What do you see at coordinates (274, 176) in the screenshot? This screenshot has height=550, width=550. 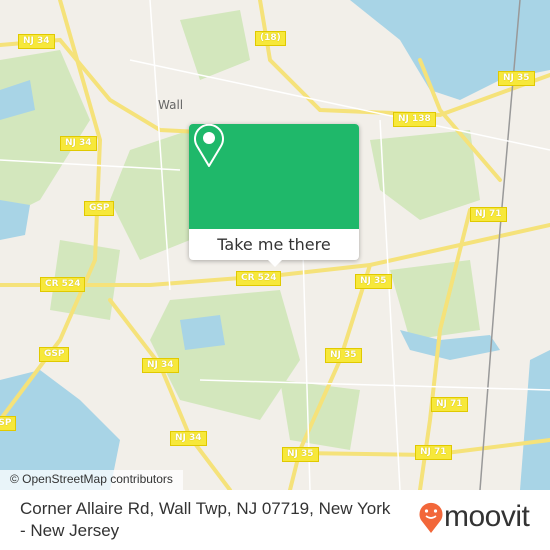 I see `popup-header` at bounding box center [274, 176].